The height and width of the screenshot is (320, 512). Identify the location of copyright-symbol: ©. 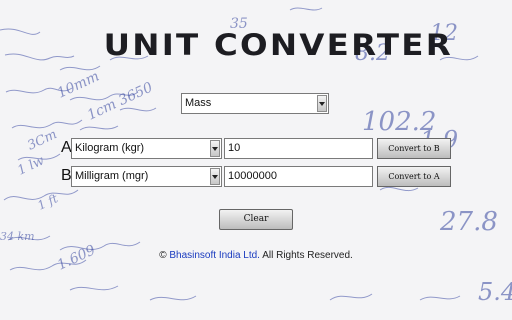
(163, 255).